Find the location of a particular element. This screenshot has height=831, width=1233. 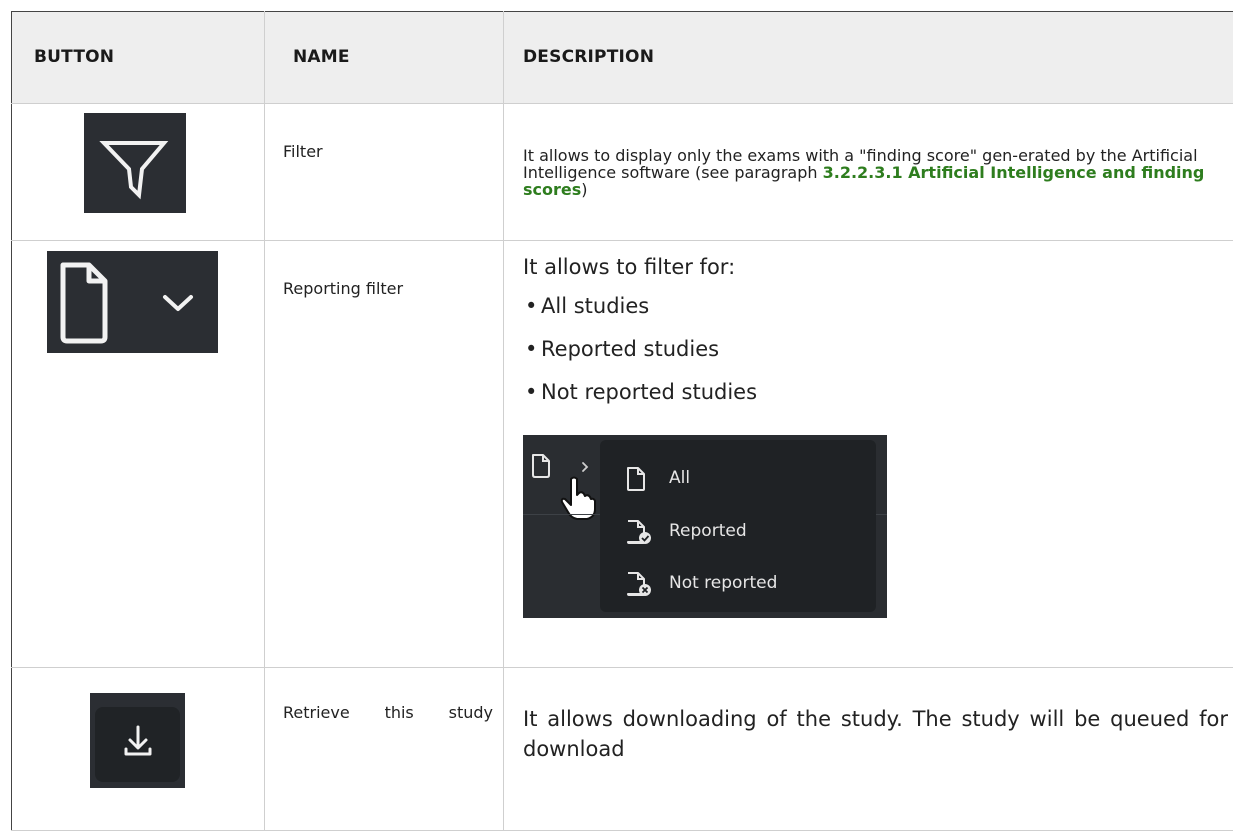

menu-item-reported: Reported is located at coordinates (640, 534).